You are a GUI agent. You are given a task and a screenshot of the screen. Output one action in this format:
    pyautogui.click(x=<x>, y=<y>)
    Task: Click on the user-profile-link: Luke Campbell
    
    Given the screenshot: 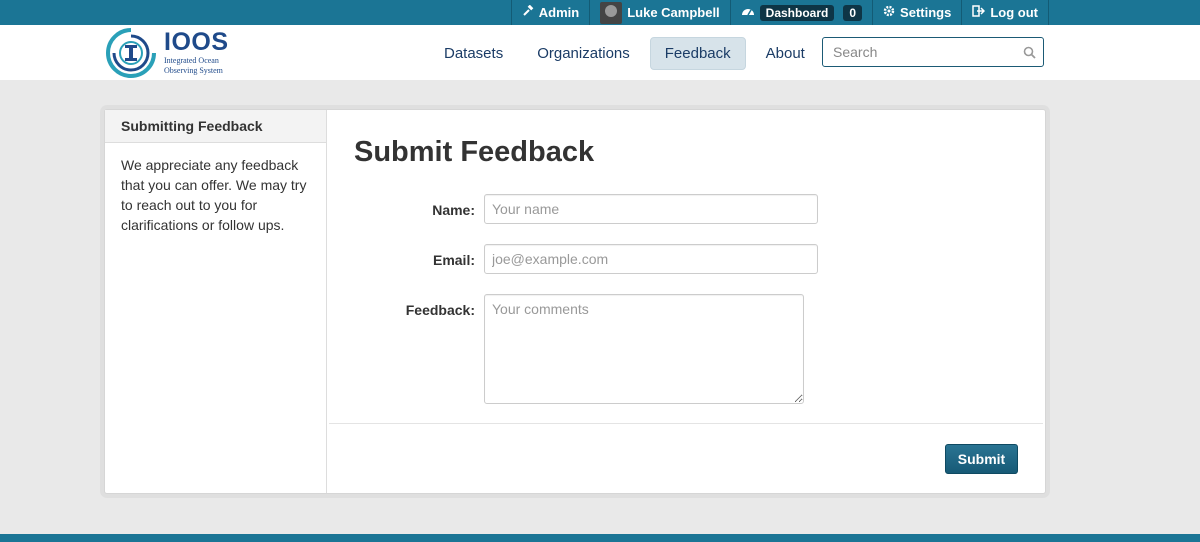 What is the action you would take?
    pyautogui.click(x=660, y=12)
    